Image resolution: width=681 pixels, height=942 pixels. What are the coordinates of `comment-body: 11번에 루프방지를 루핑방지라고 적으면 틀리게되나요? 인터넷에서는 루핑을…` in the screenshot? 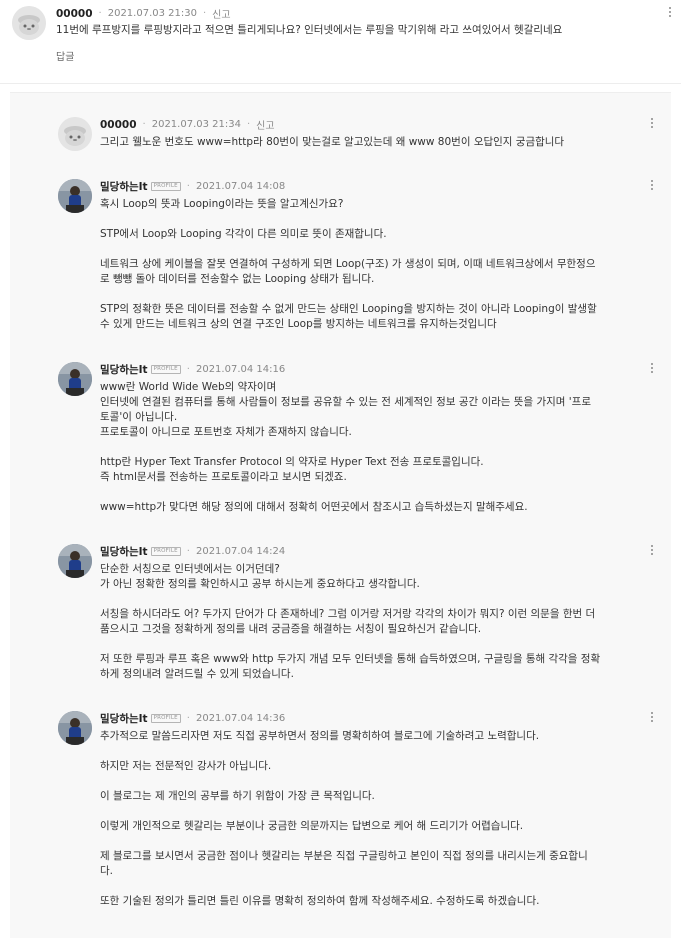 It's located at (356, 30).